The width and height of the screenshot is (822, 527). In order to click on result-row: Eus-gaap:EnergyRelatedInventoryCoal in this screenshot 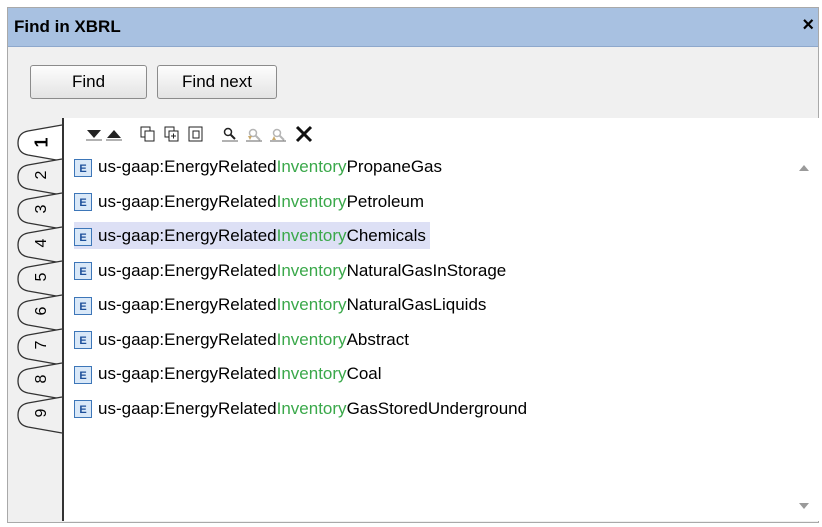, I will do `click(228, 373)`.